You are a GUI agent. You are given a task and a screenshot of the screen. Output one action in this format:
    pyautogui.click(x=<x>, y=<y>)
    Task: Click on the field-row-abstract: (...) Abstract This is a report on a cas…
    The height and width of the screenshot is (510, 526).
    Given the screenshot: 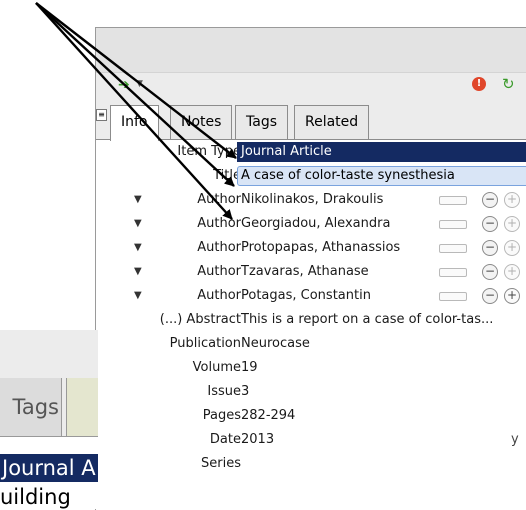 What is the action you would take?
    pyautogui.click(x=311, y=320)
    